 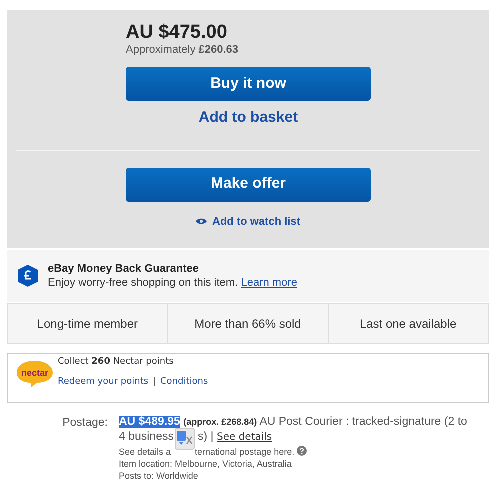 I want to click on guarantee-text: Enjoy worry-free shopping on this item. Learn more, so click(x=173, y=283).